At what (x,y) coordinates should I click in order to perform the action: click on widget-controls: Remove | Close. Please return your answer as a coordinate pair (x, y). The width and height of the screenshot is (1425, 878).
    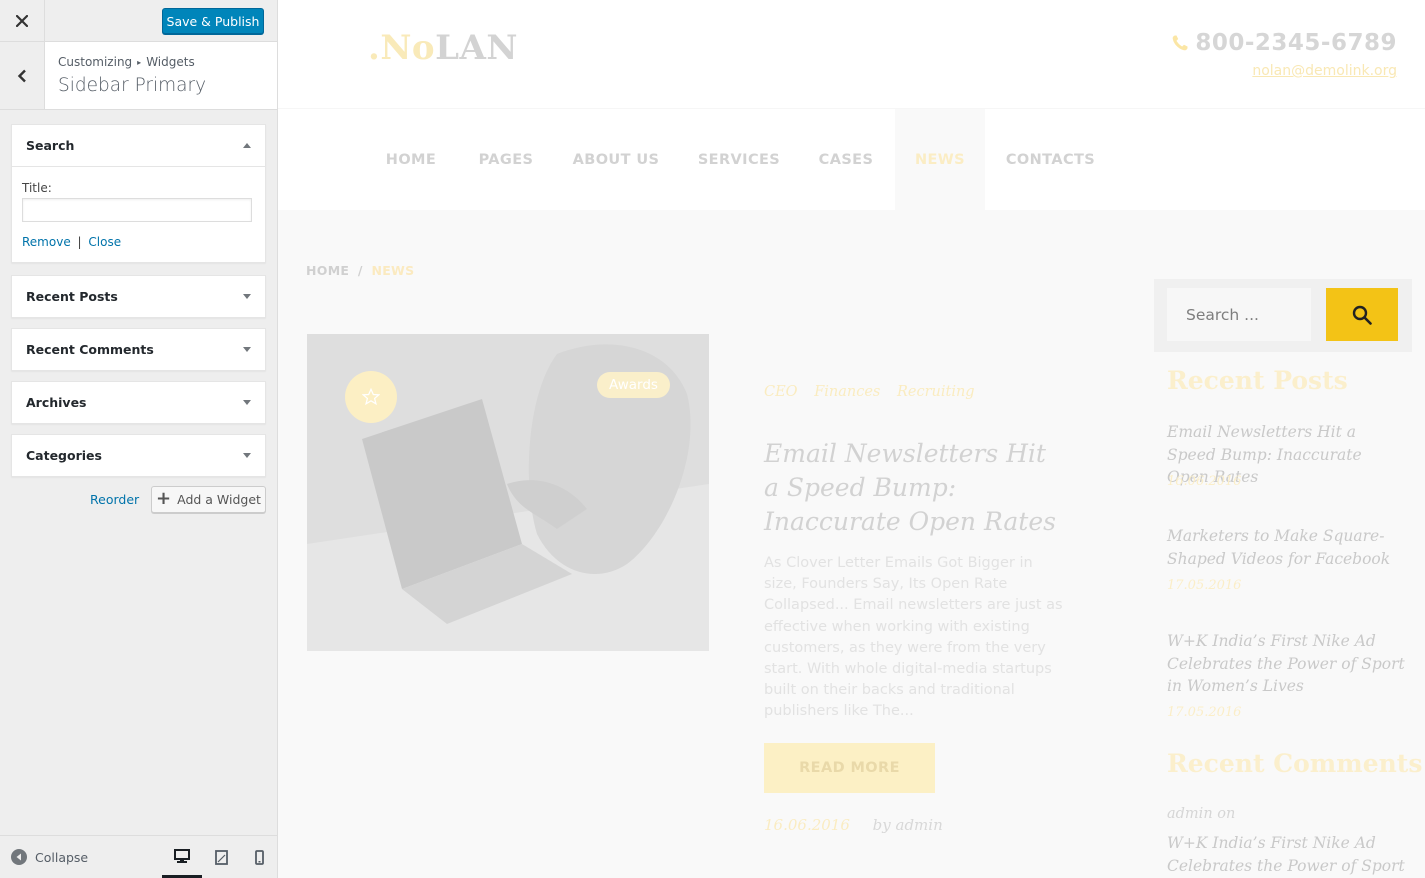
    Looking at the image, I should click on (138, 242).